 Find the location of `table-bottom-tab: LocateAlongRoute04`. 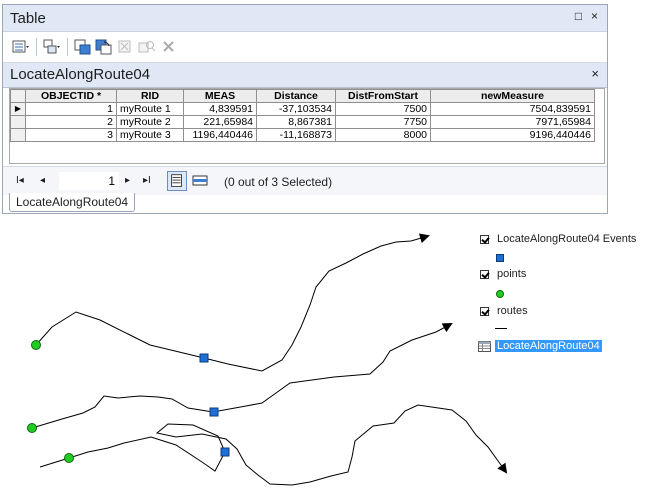

table-bottom-tab: LocateAlongRoute04 is located at coordinates (72, 202).